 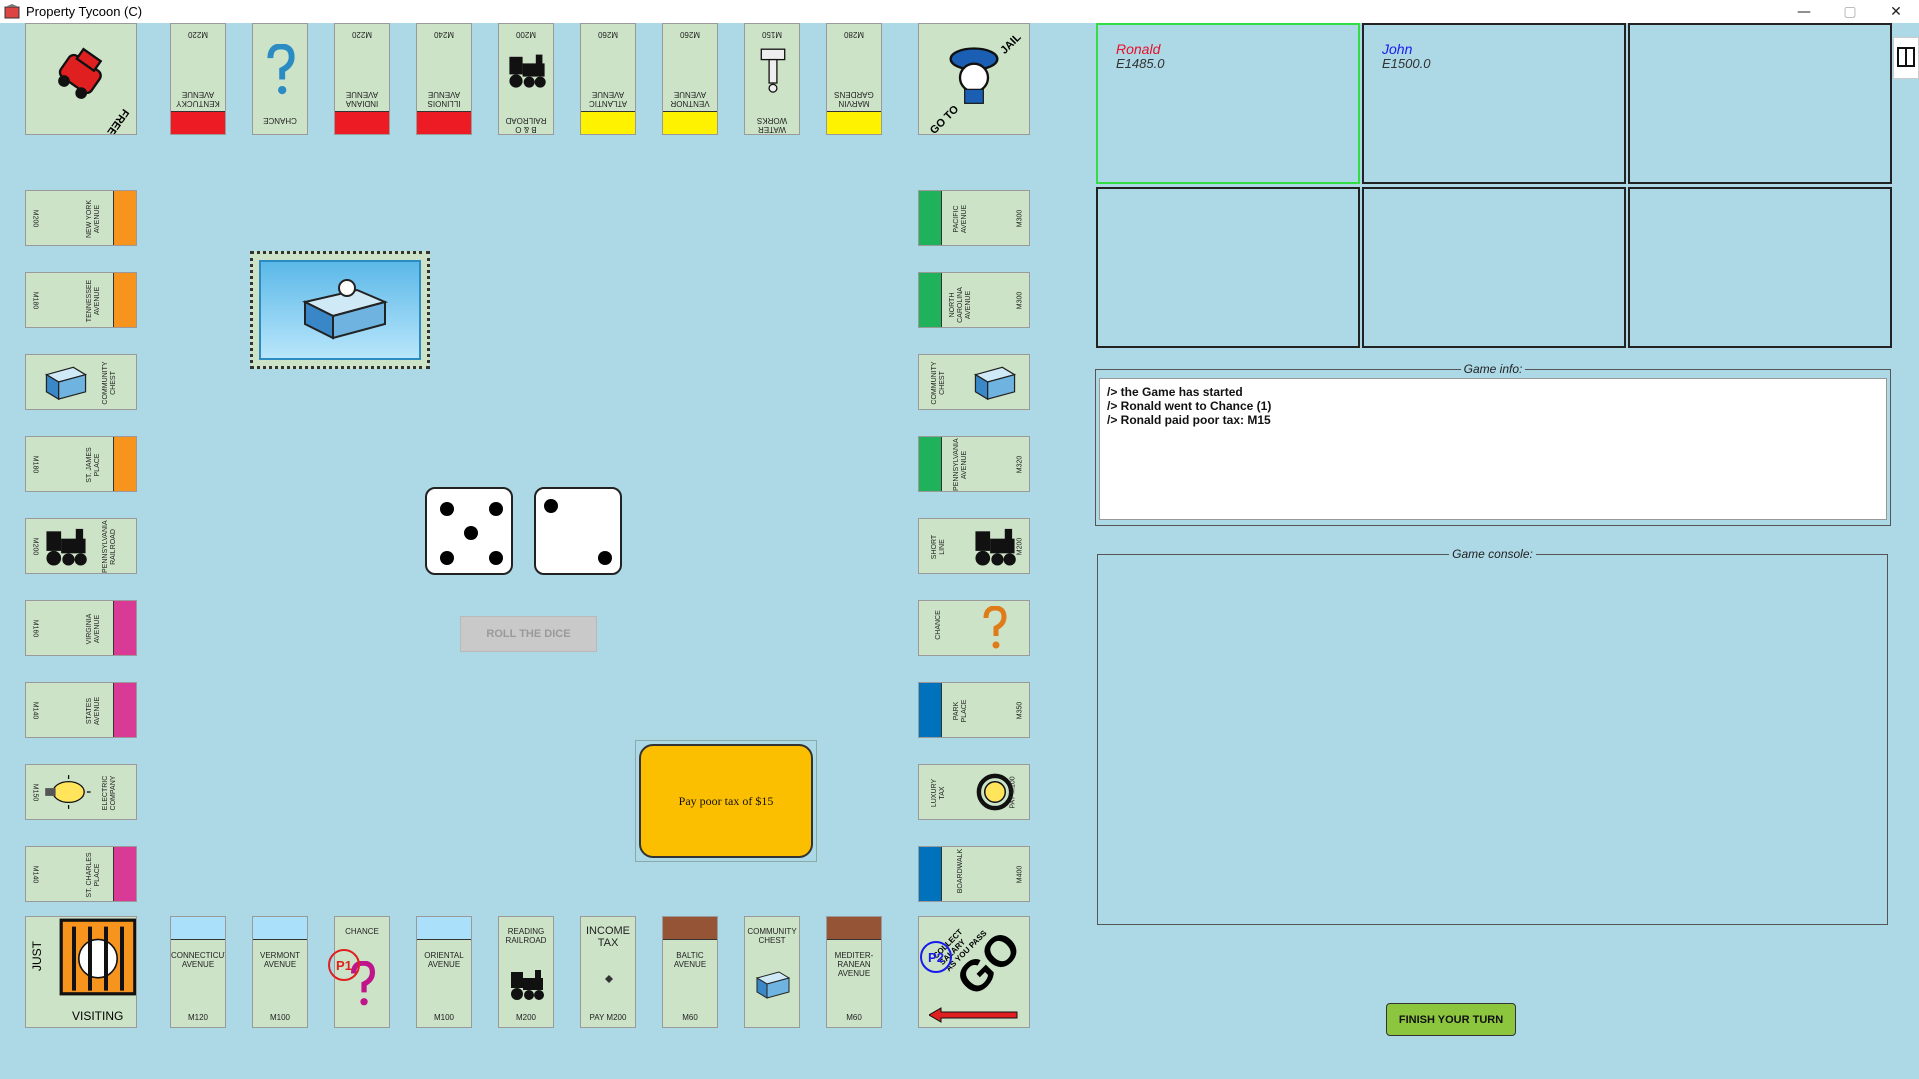 What do you see at coordinates (279, 1017) in the screenshot?
I see `space-price: M100` at bounding box center [279, 1017].